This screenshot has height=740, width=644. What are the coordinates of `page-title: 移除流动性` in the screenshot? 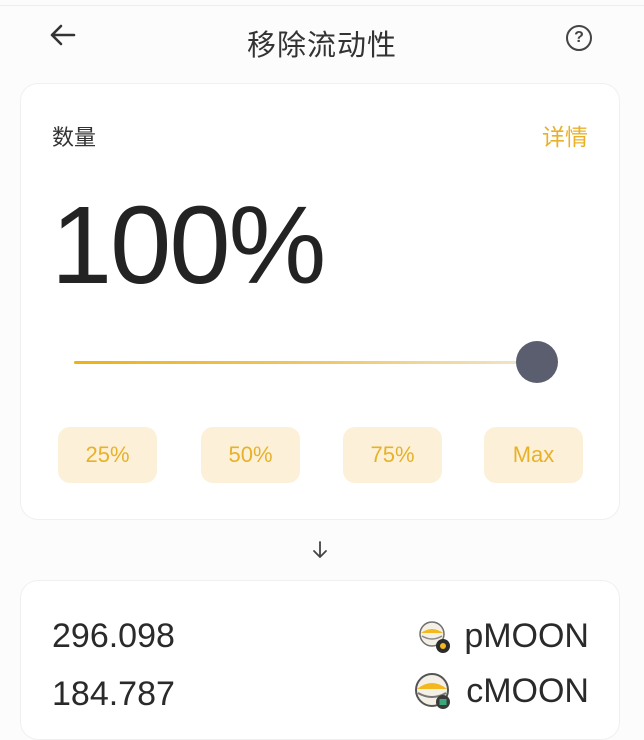 It's located at (321, 45).